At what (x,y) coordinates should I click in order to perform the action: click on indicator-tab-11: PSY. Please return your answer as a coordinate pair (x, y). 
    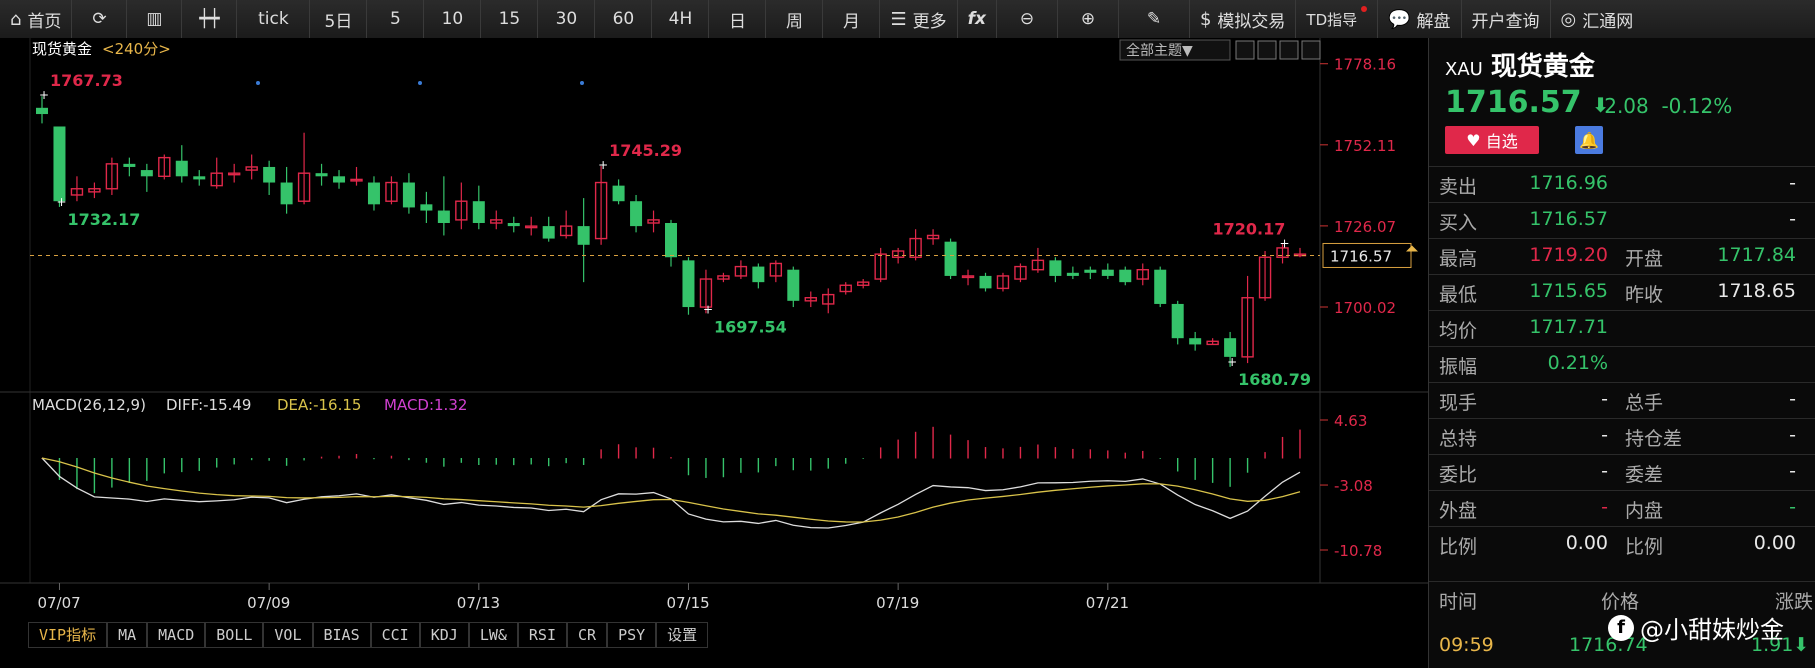
    Looking at the image, I should click on (632, 635).